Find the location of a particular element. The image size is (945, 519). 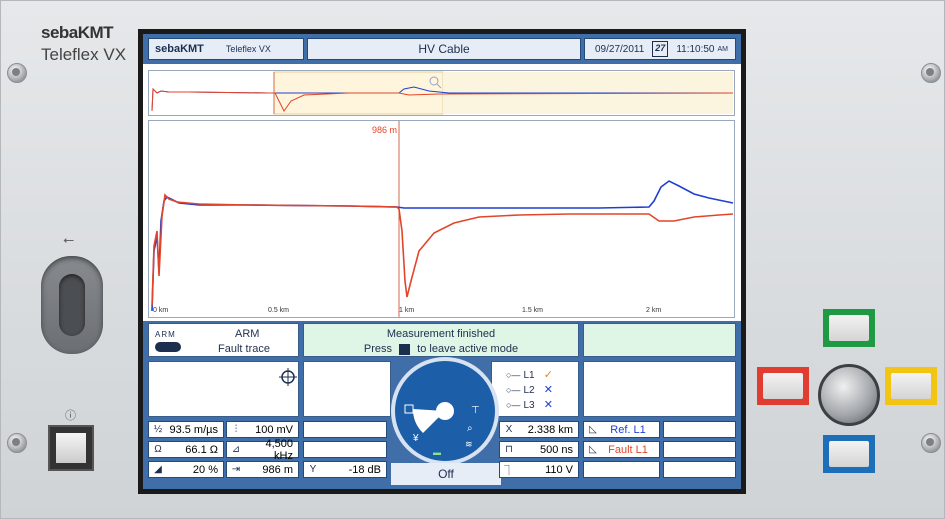

line-item-l3: ○— L3 ✕ is located at coordinates (529, 404).